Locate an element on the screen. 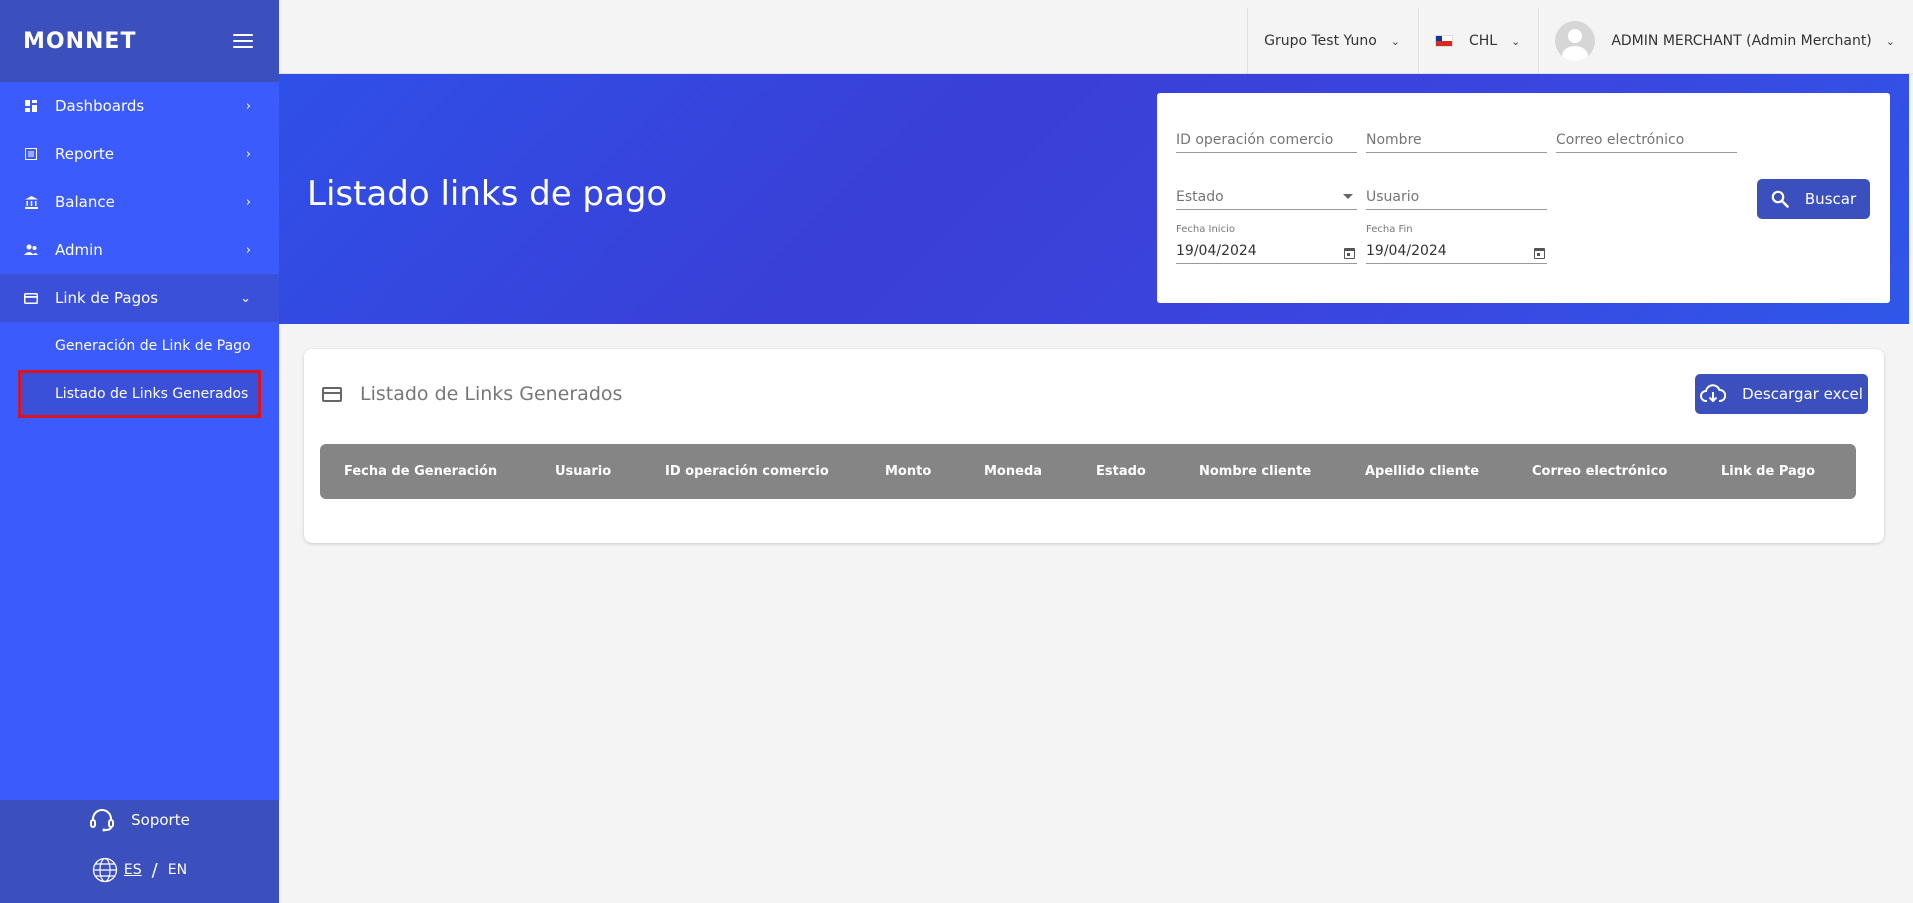 This screenshot has height=903, width=1913. column-header: Link de Pago is located at coordinates (1768, 471).